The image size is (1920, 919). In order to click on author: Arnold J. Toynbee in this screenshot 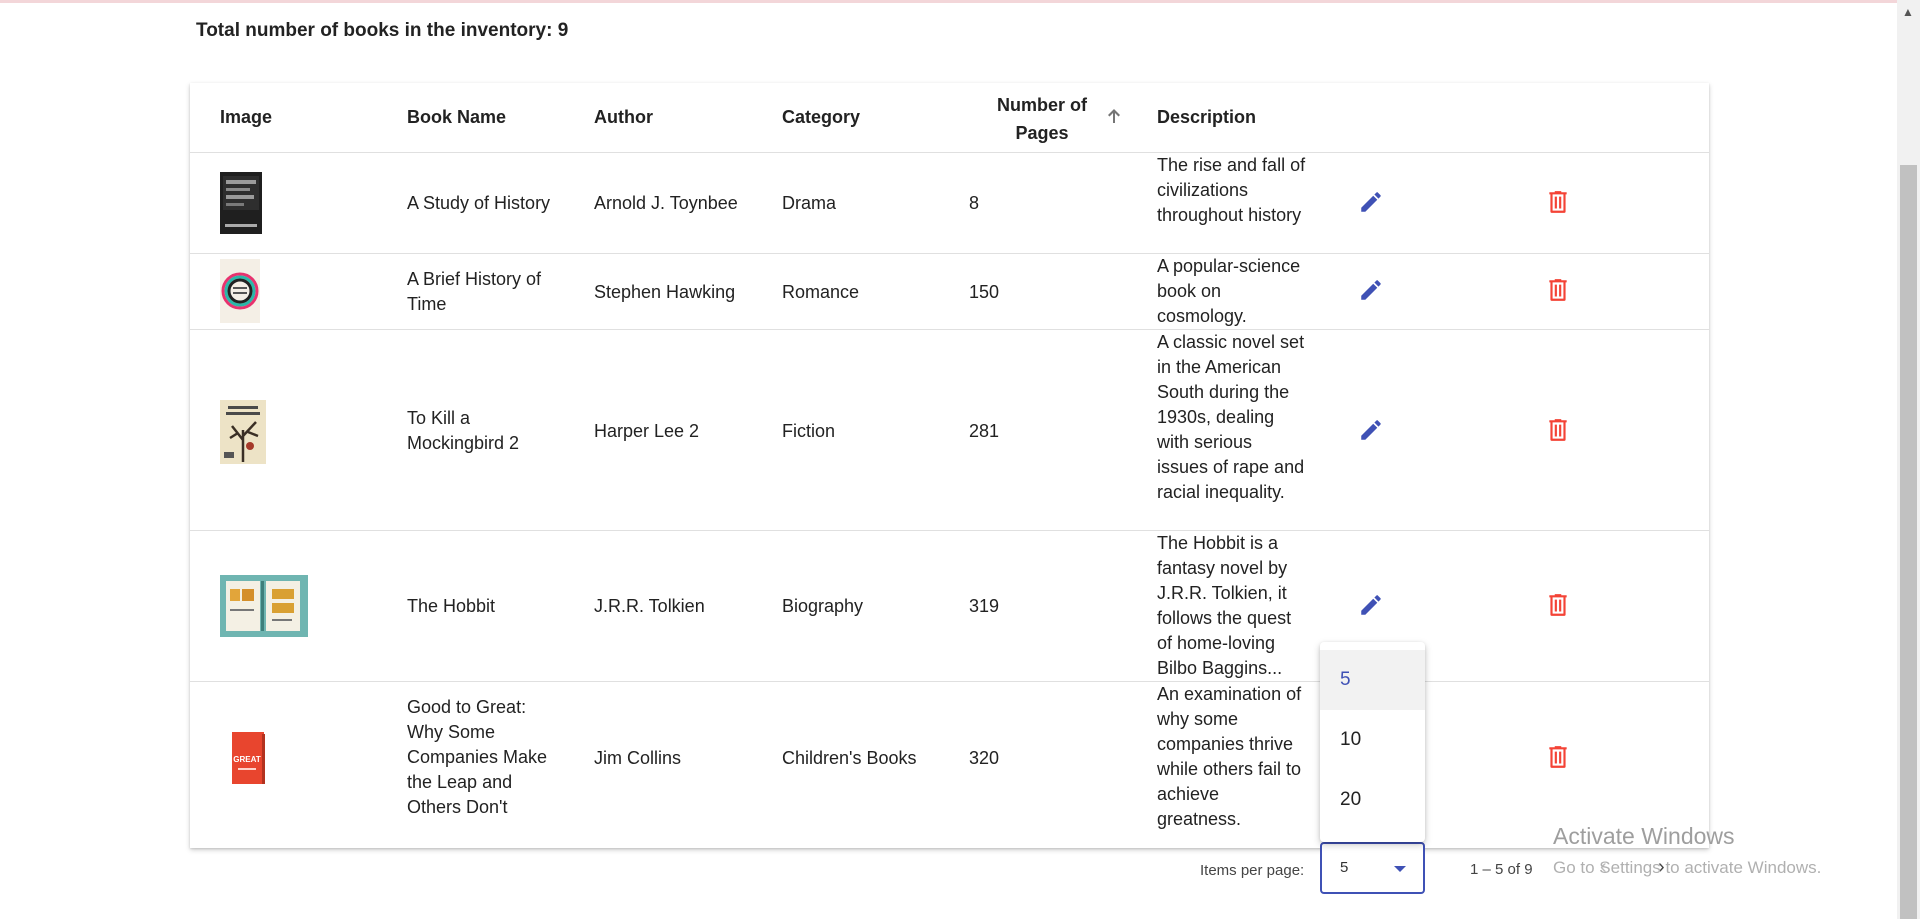, I will do `click(666, 203)`.